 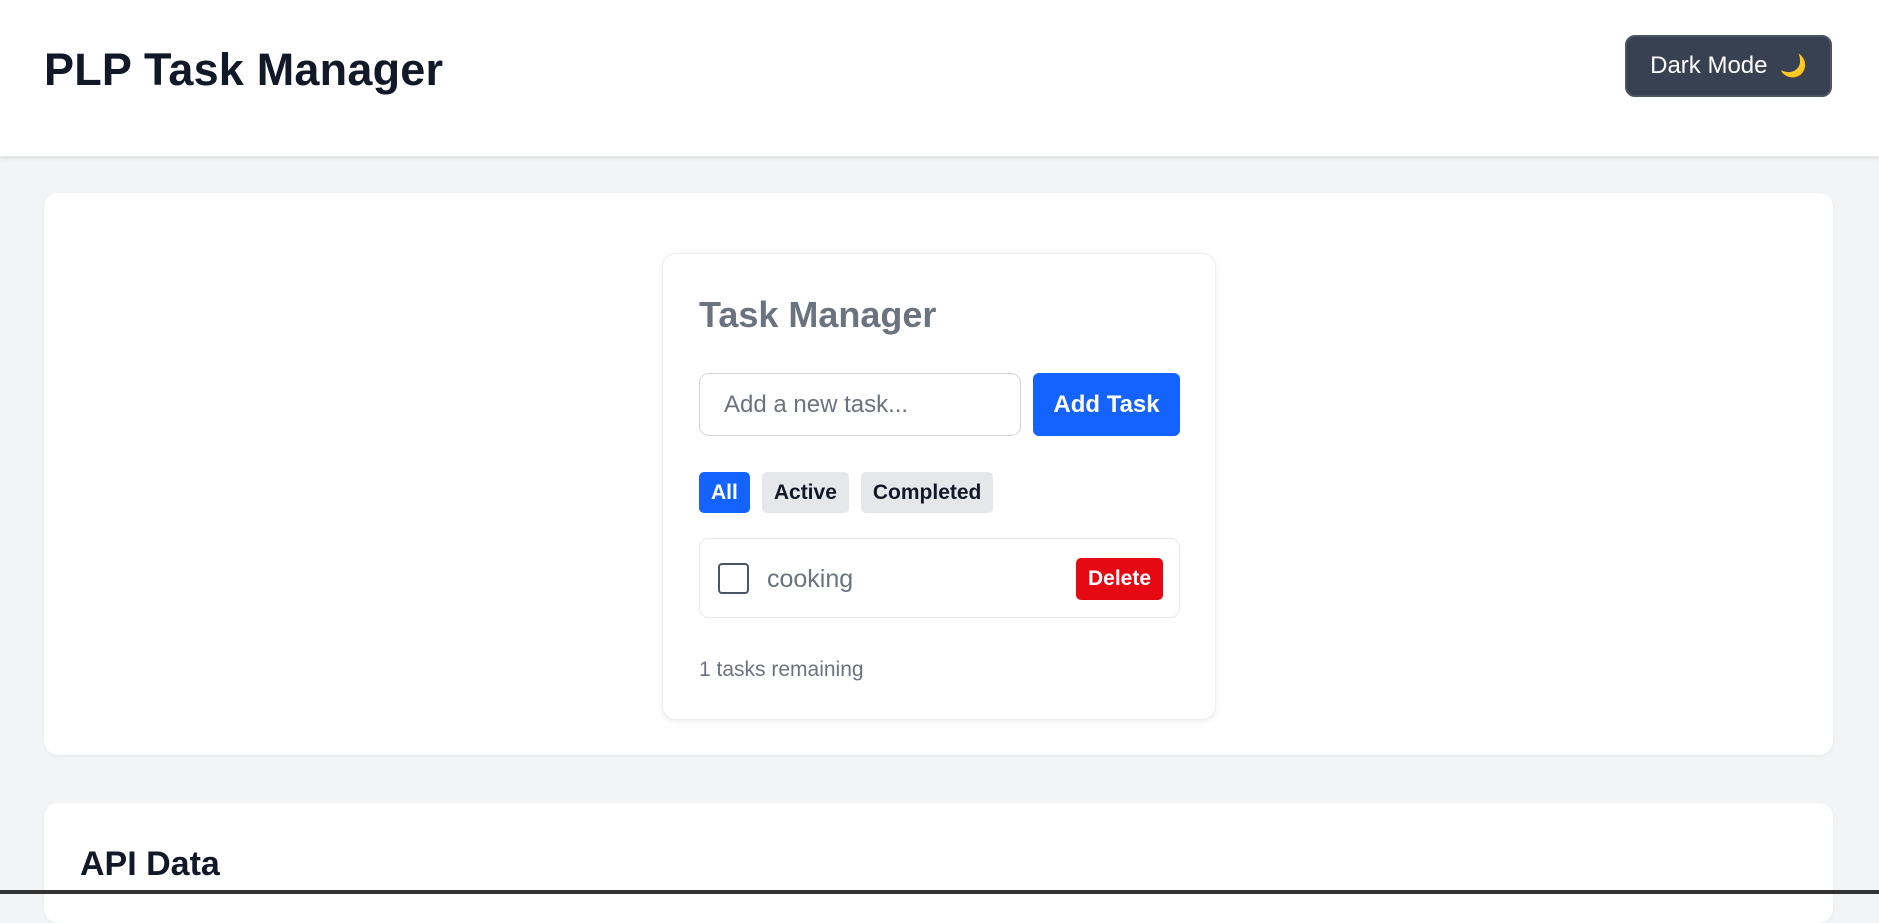 I want to click on filter-group: All Active Completed, so click(x=846, y=492).